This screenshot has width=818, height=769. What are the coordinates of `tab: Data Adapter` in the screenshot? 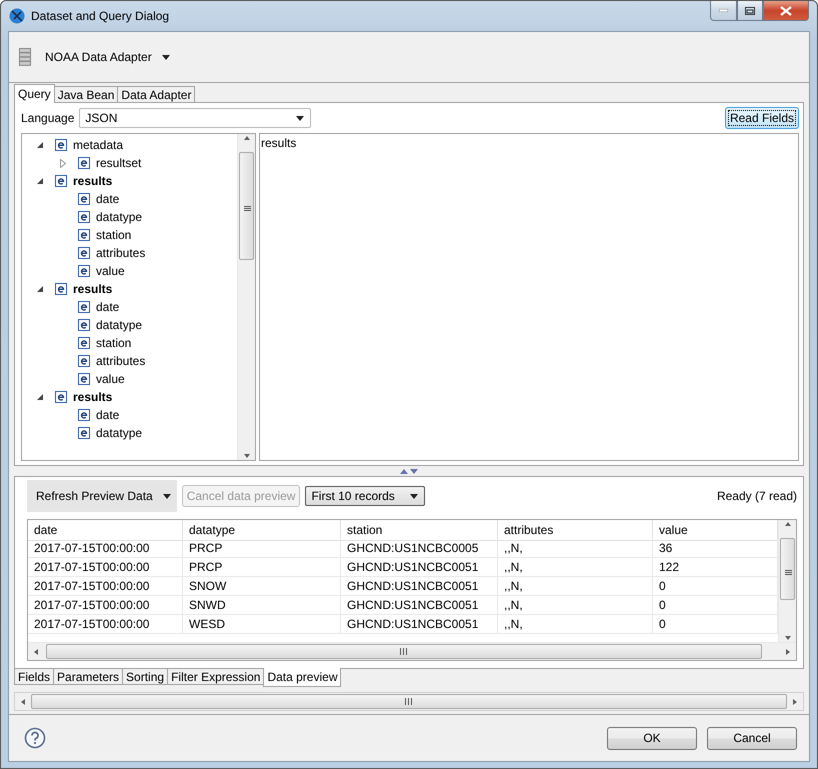 It's located at (156, 94).